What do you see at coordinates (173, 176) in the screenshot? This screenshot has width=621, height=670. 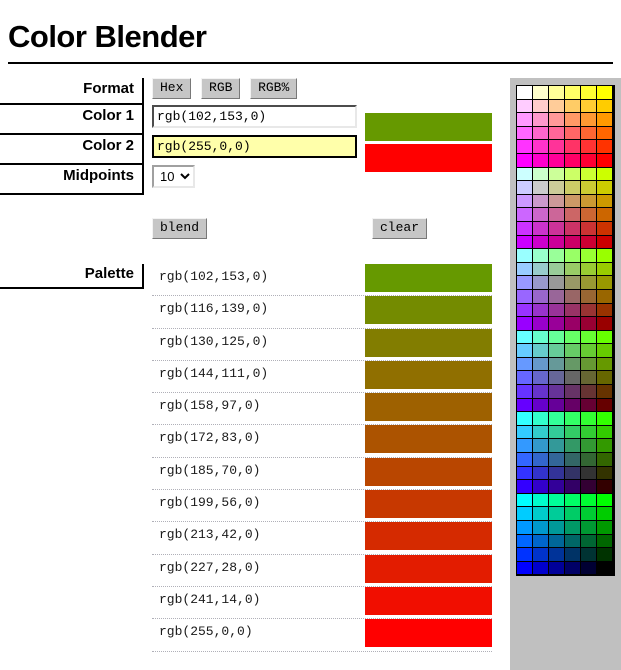 I see `midpoints-select: 1234567891011121314151617181920` at bounding box center [173, 176].